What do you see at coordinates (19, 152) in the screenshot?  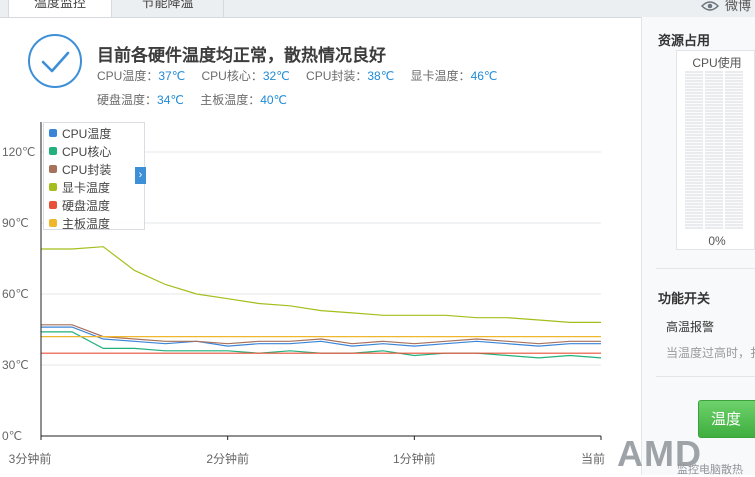 I see `y-tick-label: 120℃` at bounding box center [19, 152].